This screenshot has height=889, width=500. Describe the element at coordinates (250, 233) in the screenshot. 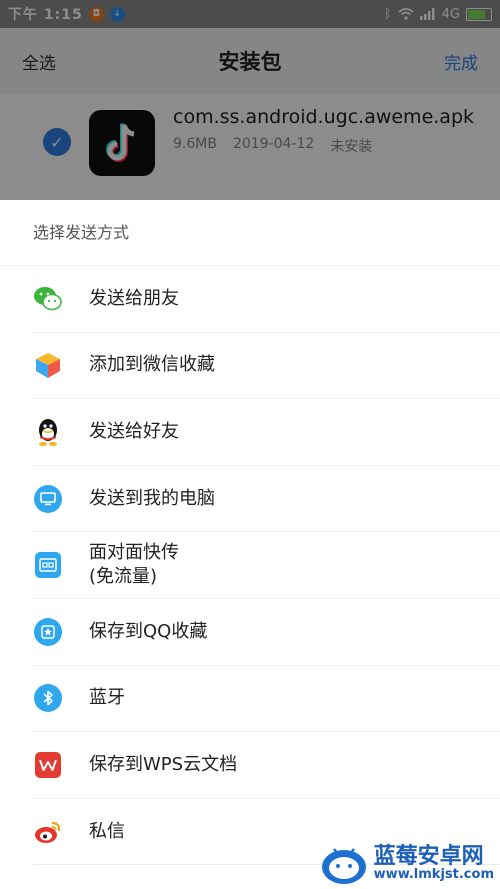

I see `share-sheet-title: 选择发送方式` at that location.